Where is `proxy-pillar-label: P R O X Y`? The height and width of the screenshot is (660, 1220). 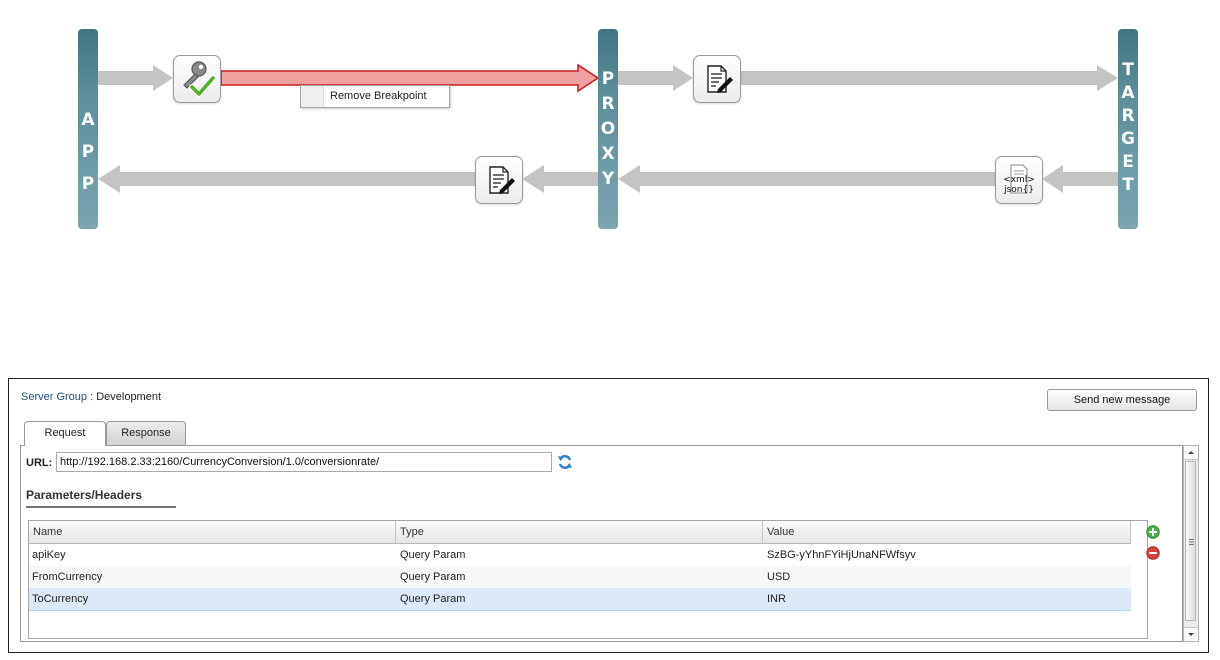 proxy-pillar-label: P R O X Y is located at coordinates (608, 129).